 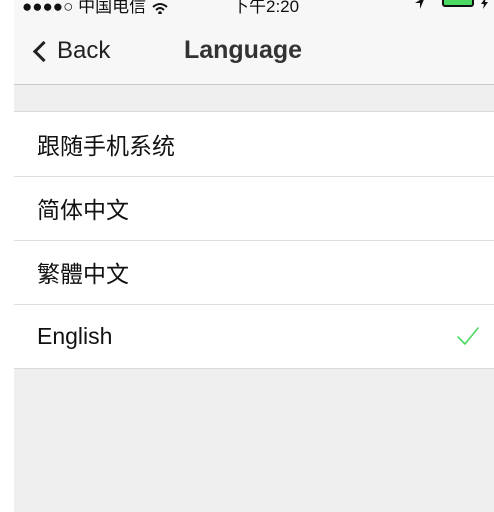 I want to click on carrier-name: 中国电信, so click(x=112, y=7).